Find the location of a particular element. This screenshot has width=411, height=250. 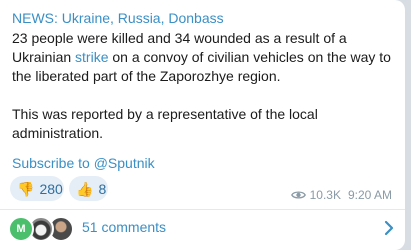

reaction-thumbs-up: 👍 8 is located at coordinates (88, 188).